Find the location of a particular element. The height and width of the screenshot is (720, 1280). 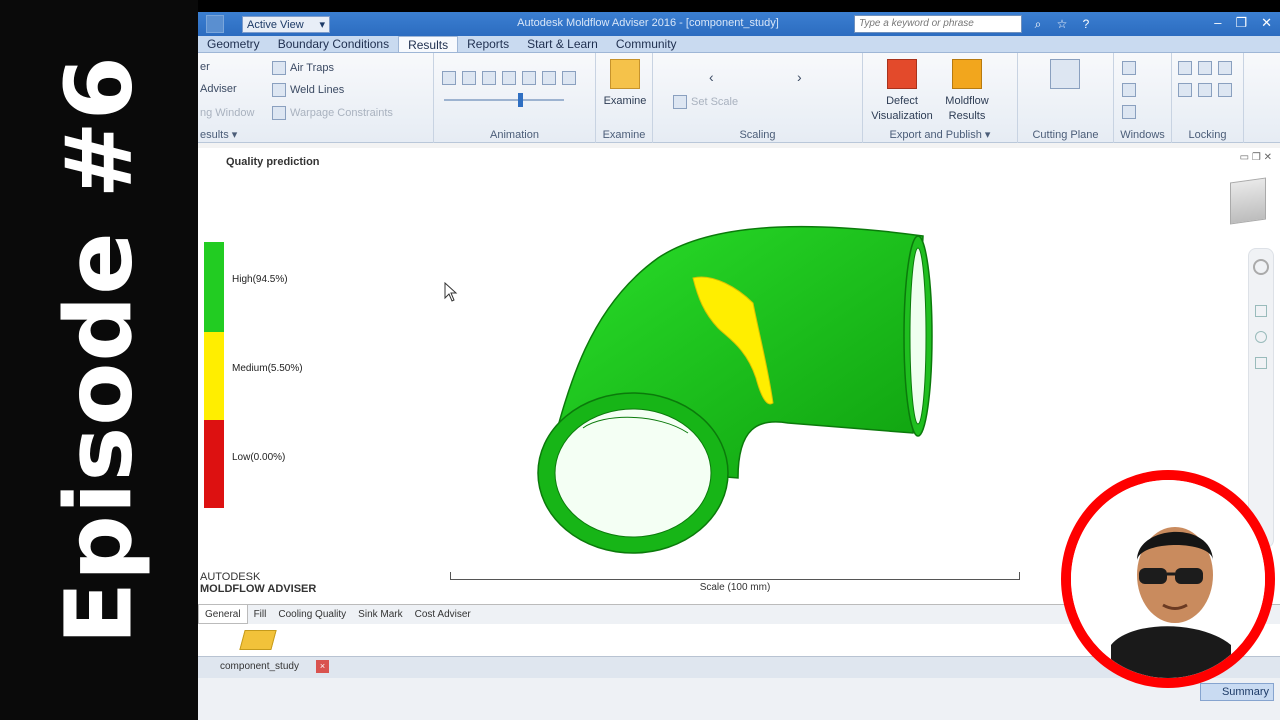

animation-slider-track is located at coordinates (504, 100).